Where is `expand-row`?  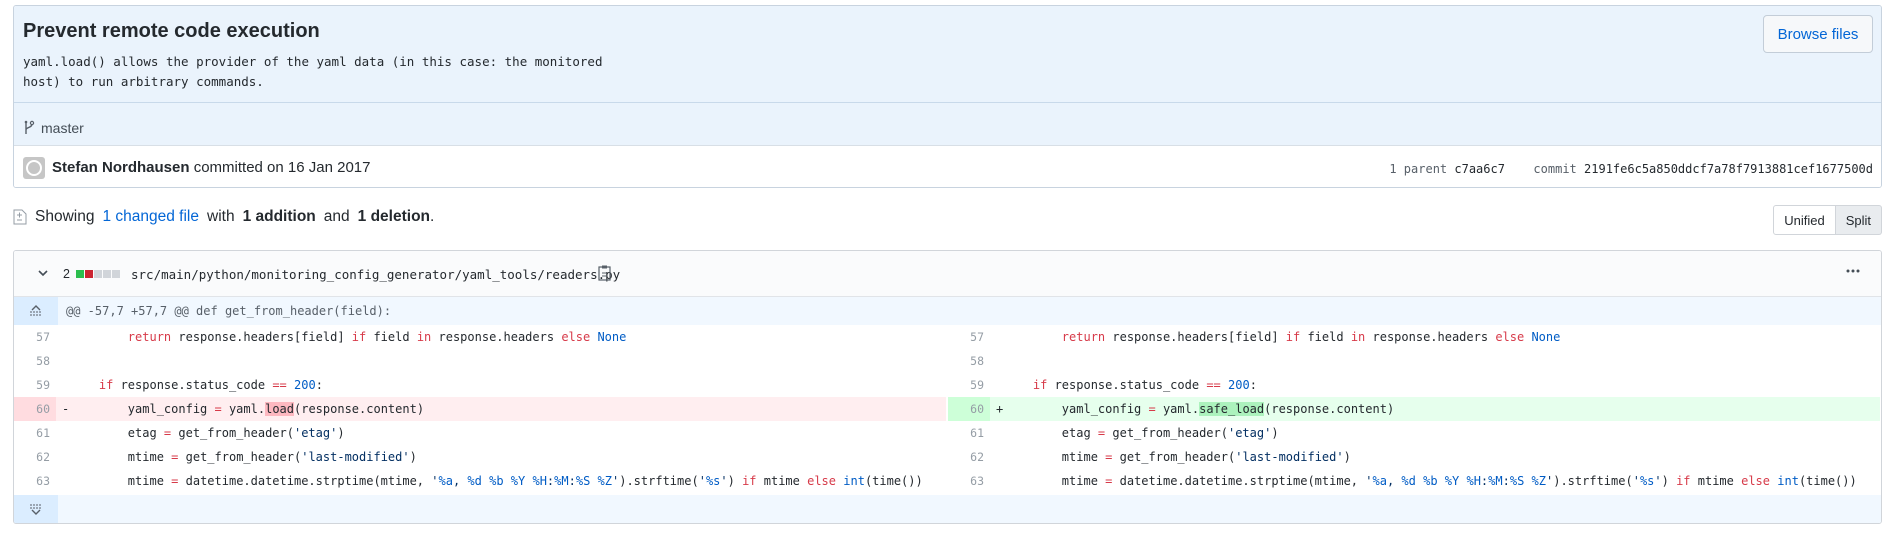
expand-row is located at coordinates (947, 509).